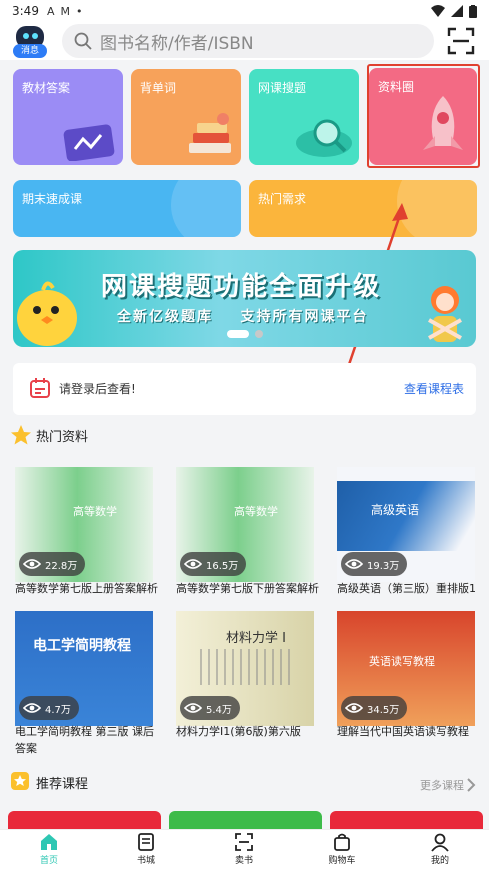 The image size is (489, 871). What do you see at coordinates (219, 710) in the screenshot?
I see `view-count-text: 5.4万` at bounding box center [219, 710].